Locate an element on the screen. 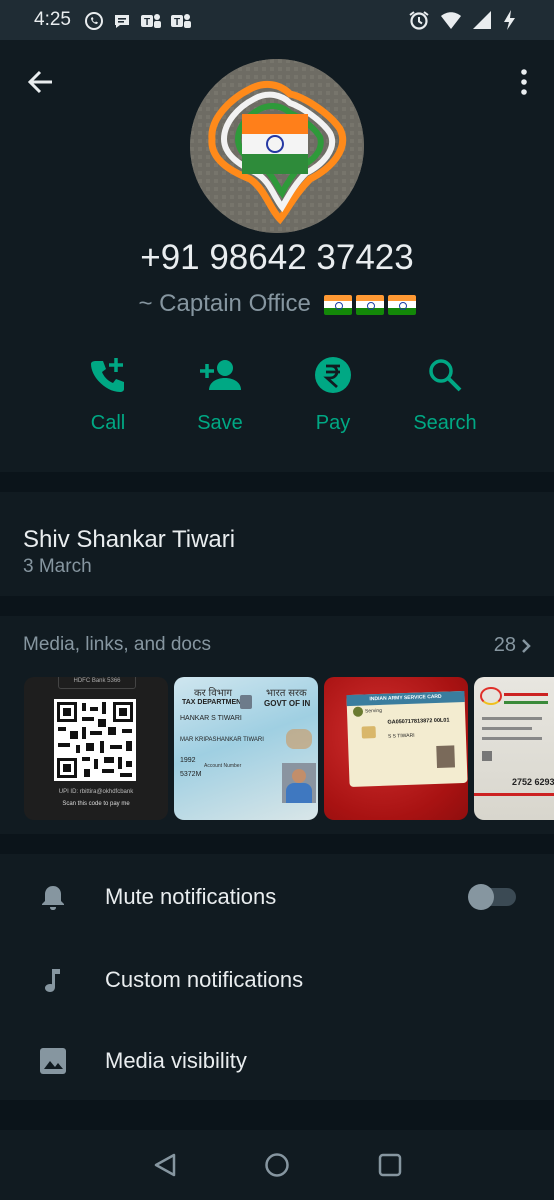  search-icon is located at coordinates (445, 375).